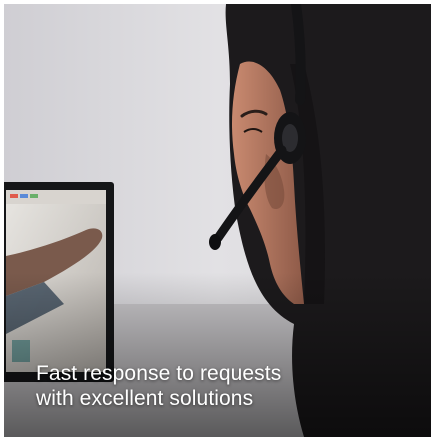  I want to click on caption-line-2: with excellent solutions, so click(145, 398).